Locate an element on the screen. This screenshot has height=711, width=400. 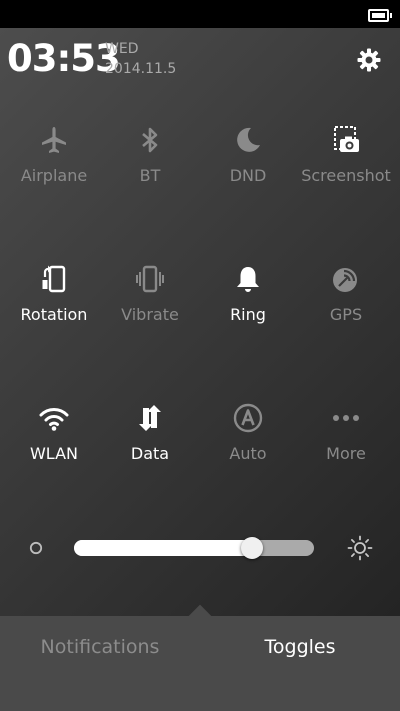
brightness-slider-thumb is located at coordinates (251, 548).